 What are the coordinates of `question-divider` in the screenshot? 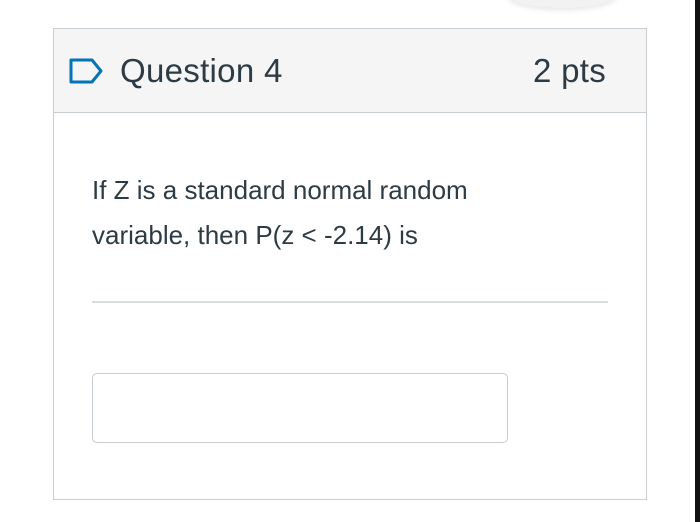 It's located at (350, 302).